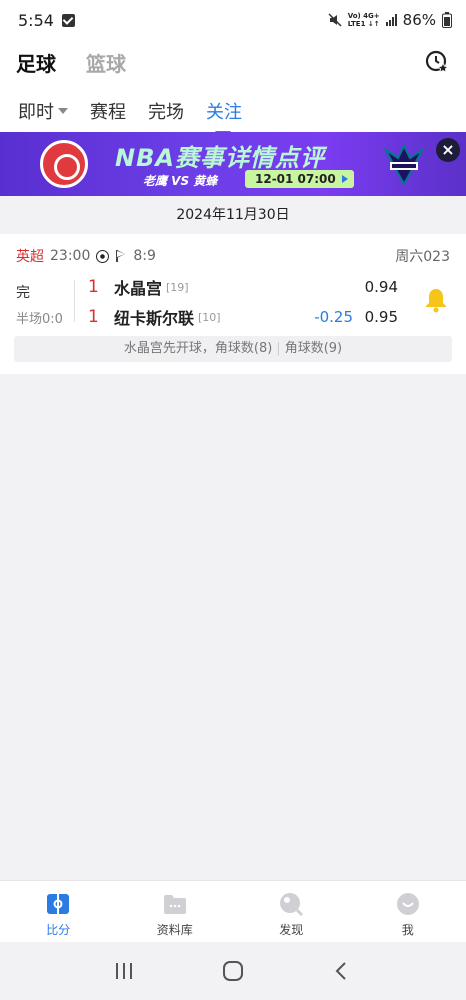 The image size is (466, 1000). I want to click on tab-live: 即时, so click(43, 111).